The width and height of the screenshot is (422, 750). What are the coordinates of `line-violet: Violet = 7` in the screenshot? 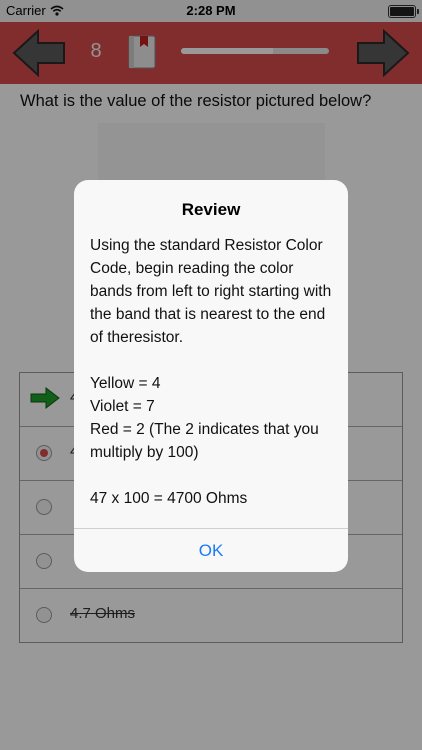 It's located at (122, 406).